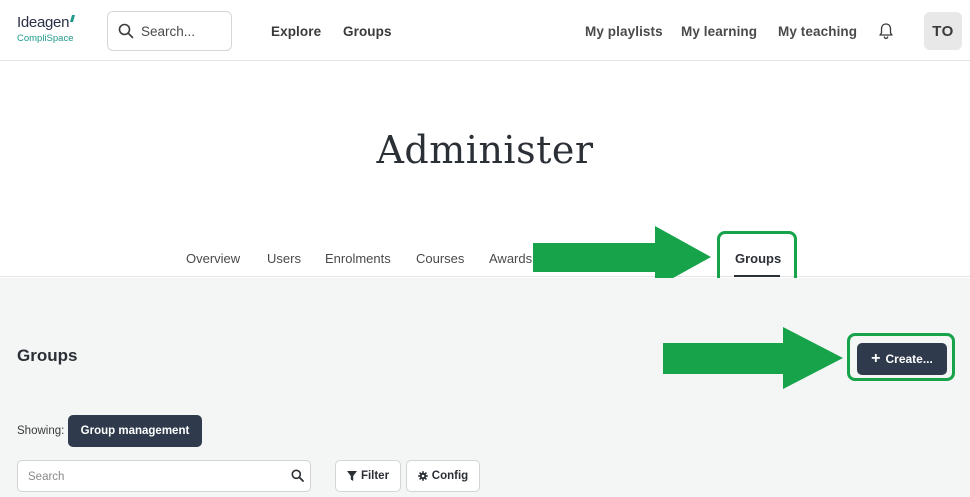 This screenshot has height=497, width=970. Describe the element at coordinates (485, 150) in the screenshot. I see `page-title: Administer` at that location.